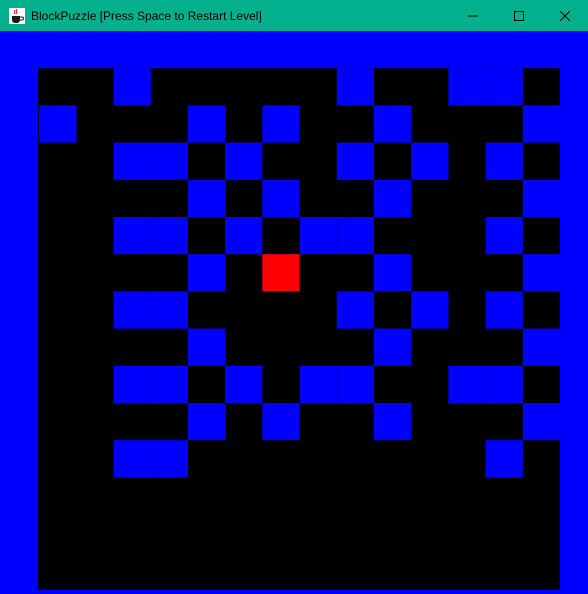 The width and height of the screenshot is (588, 594). I want to click on window-controls, so click(519, 15).